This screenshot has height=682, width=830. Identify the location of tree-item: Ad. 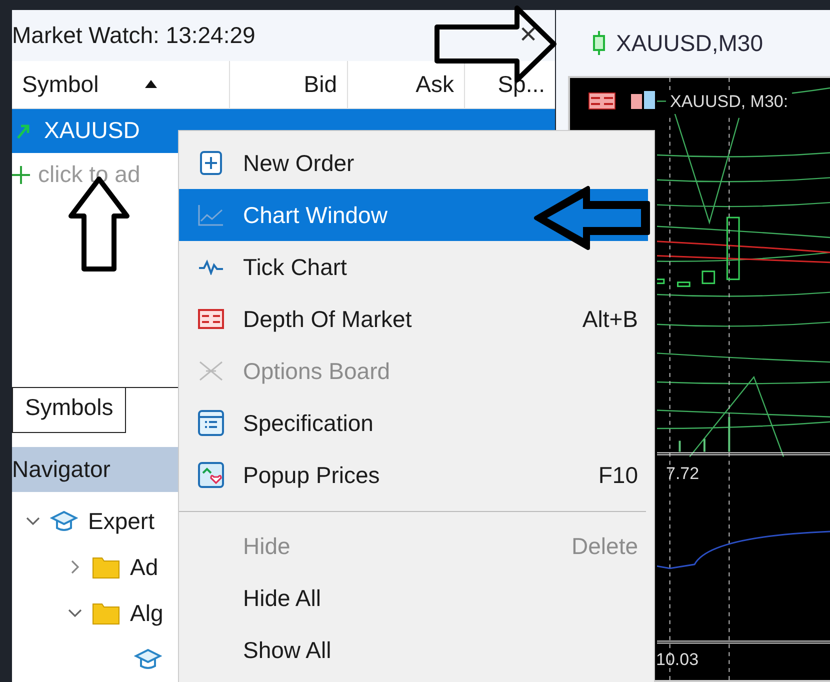
(144, 567).